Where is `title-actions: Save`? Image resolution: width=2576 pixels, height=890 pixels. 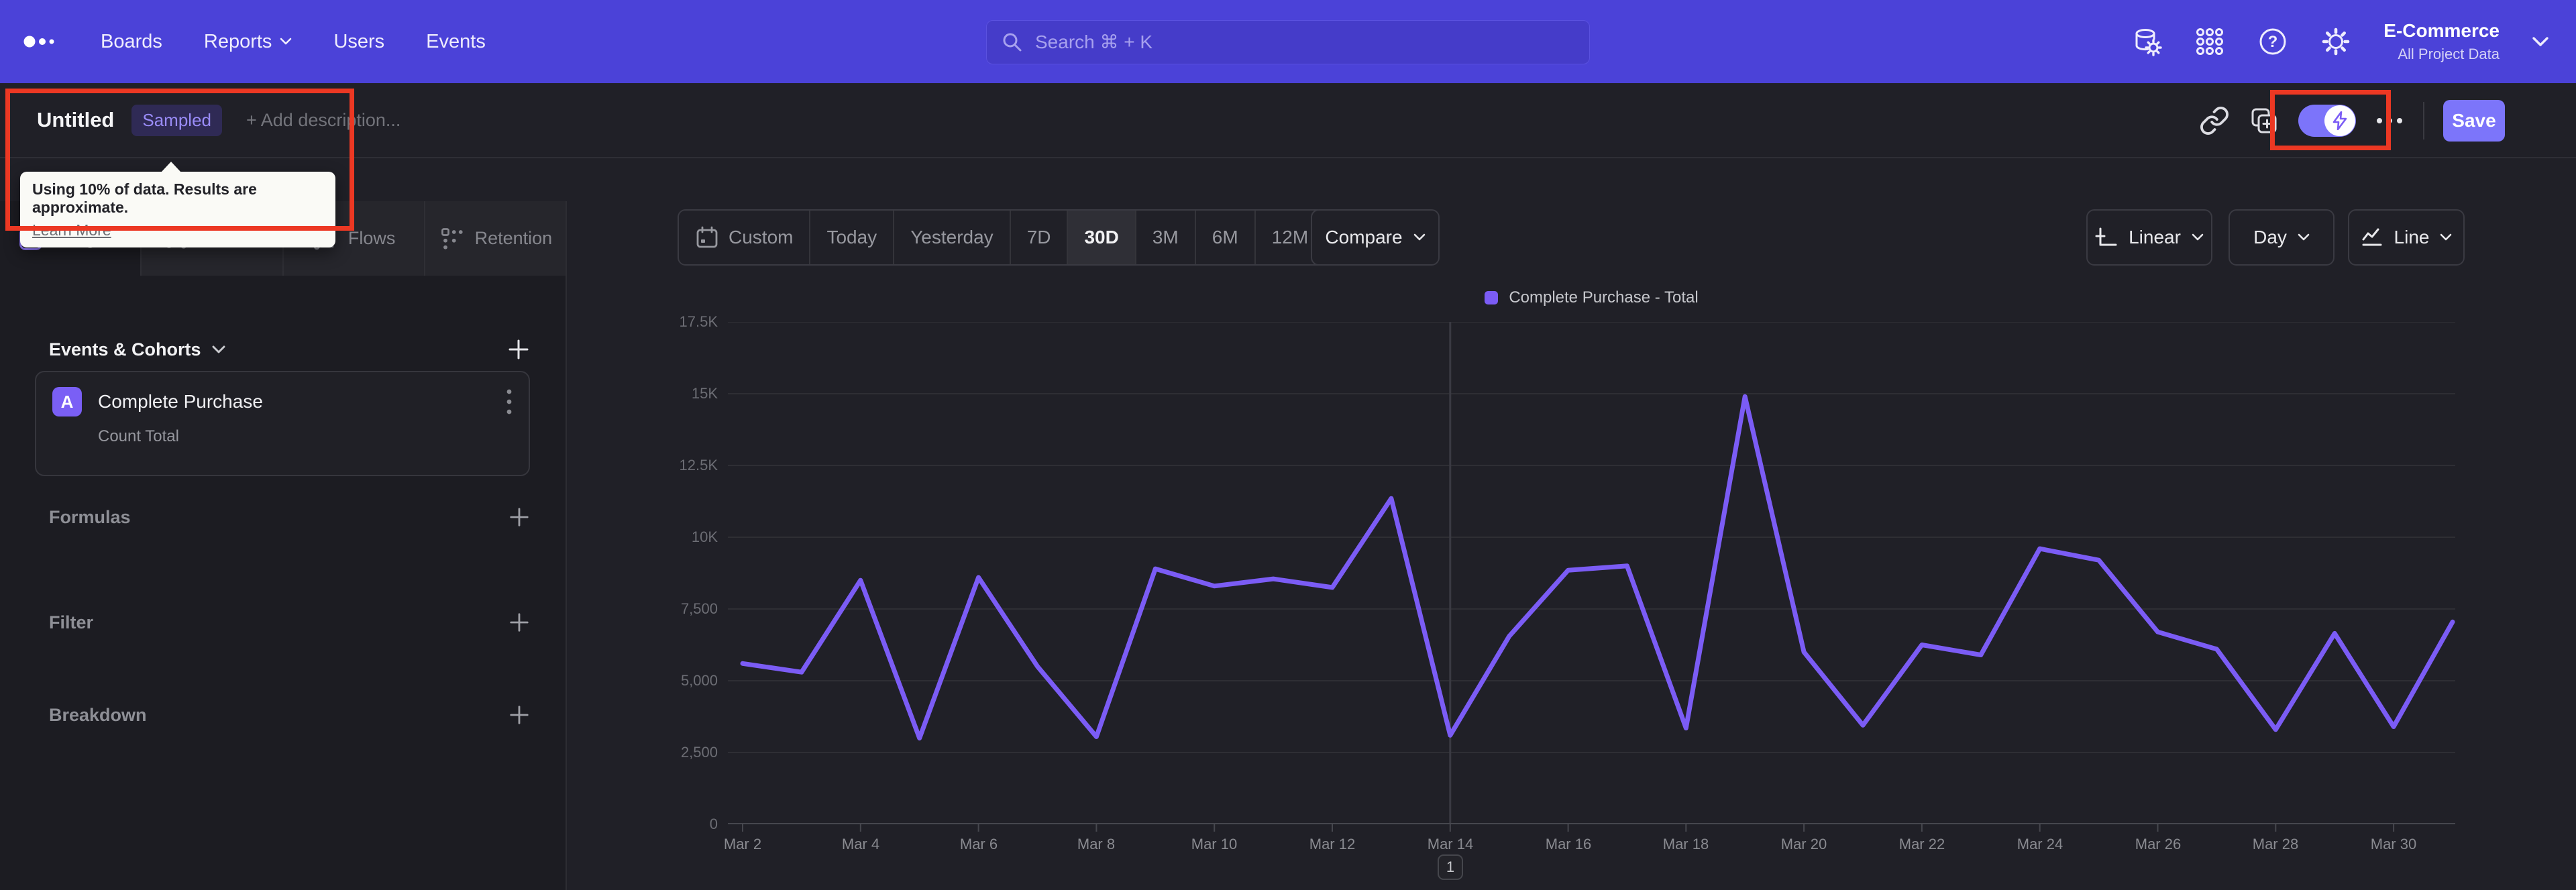
title-actions: Save is located at coordinates (2352, 120).